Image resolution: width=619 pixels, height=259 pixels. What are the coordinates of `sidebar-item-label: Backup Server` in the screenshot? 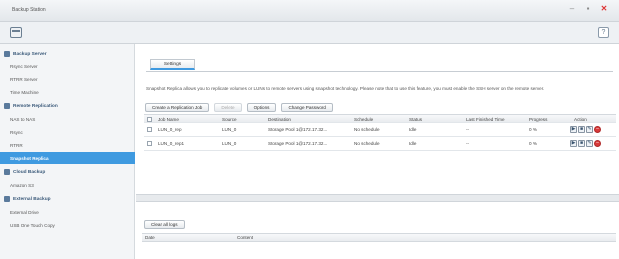 It's located at (30, 54).